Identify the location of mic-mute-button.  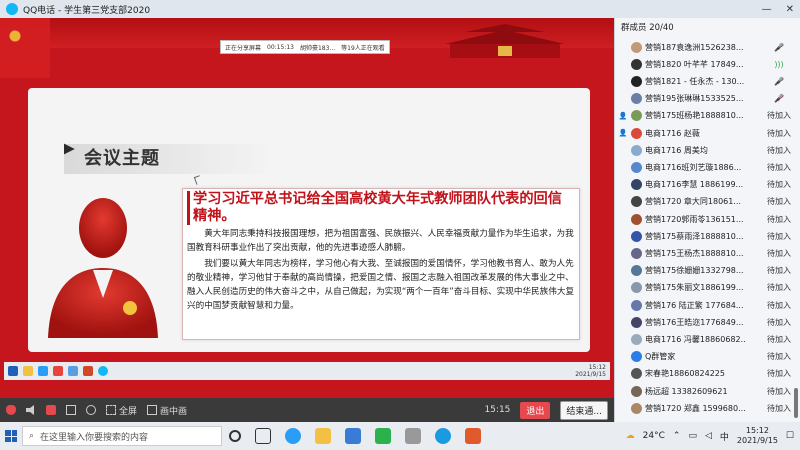
(11, 410).